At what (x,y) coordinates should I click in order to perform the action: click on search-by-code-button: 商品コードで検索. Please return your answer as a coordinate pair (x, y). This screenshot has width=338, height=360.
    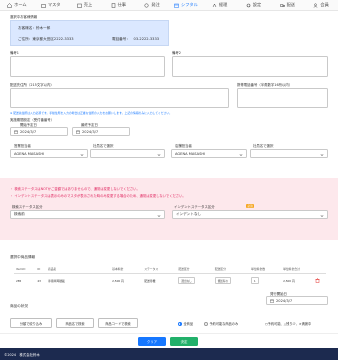
    Looking at the image, I should click on (118, 323).